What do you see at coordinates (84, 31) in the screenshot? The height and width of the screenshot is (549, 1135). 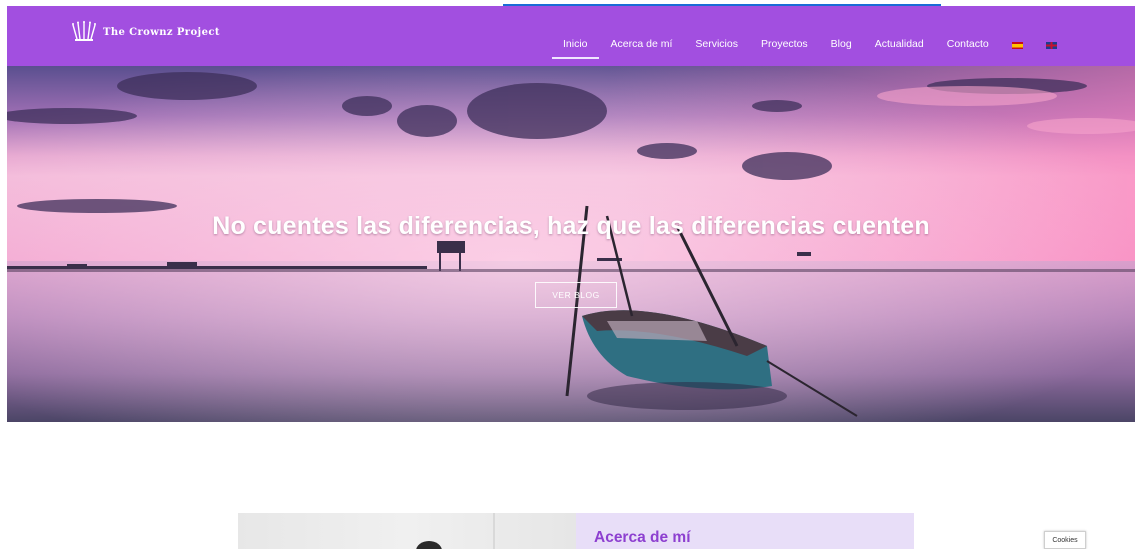 I see `crown-icon` at bounding box center [84, 31].